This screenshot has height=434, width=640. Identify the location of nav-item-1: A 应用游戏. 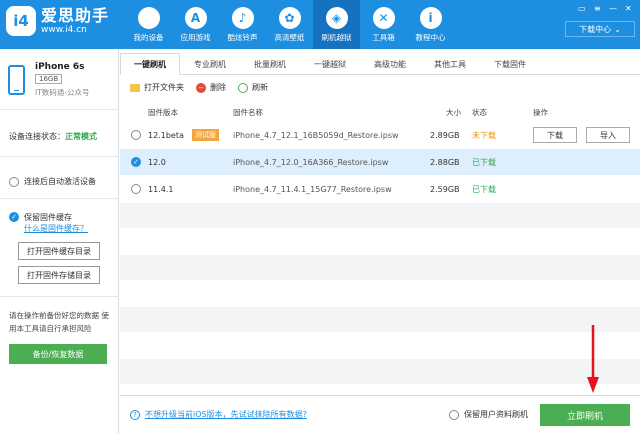
(195, 24).